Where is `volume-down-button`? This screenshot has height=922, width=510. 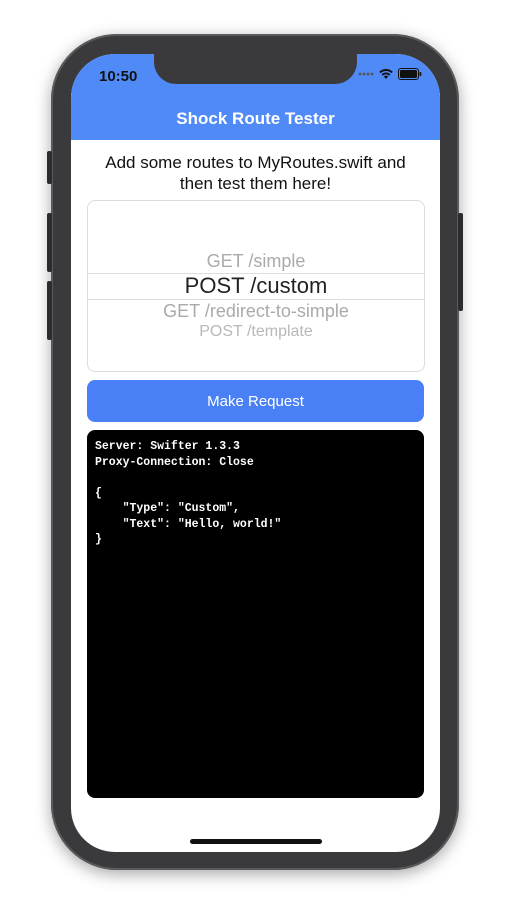 volume-down-button is located at coordinates (49, 310).